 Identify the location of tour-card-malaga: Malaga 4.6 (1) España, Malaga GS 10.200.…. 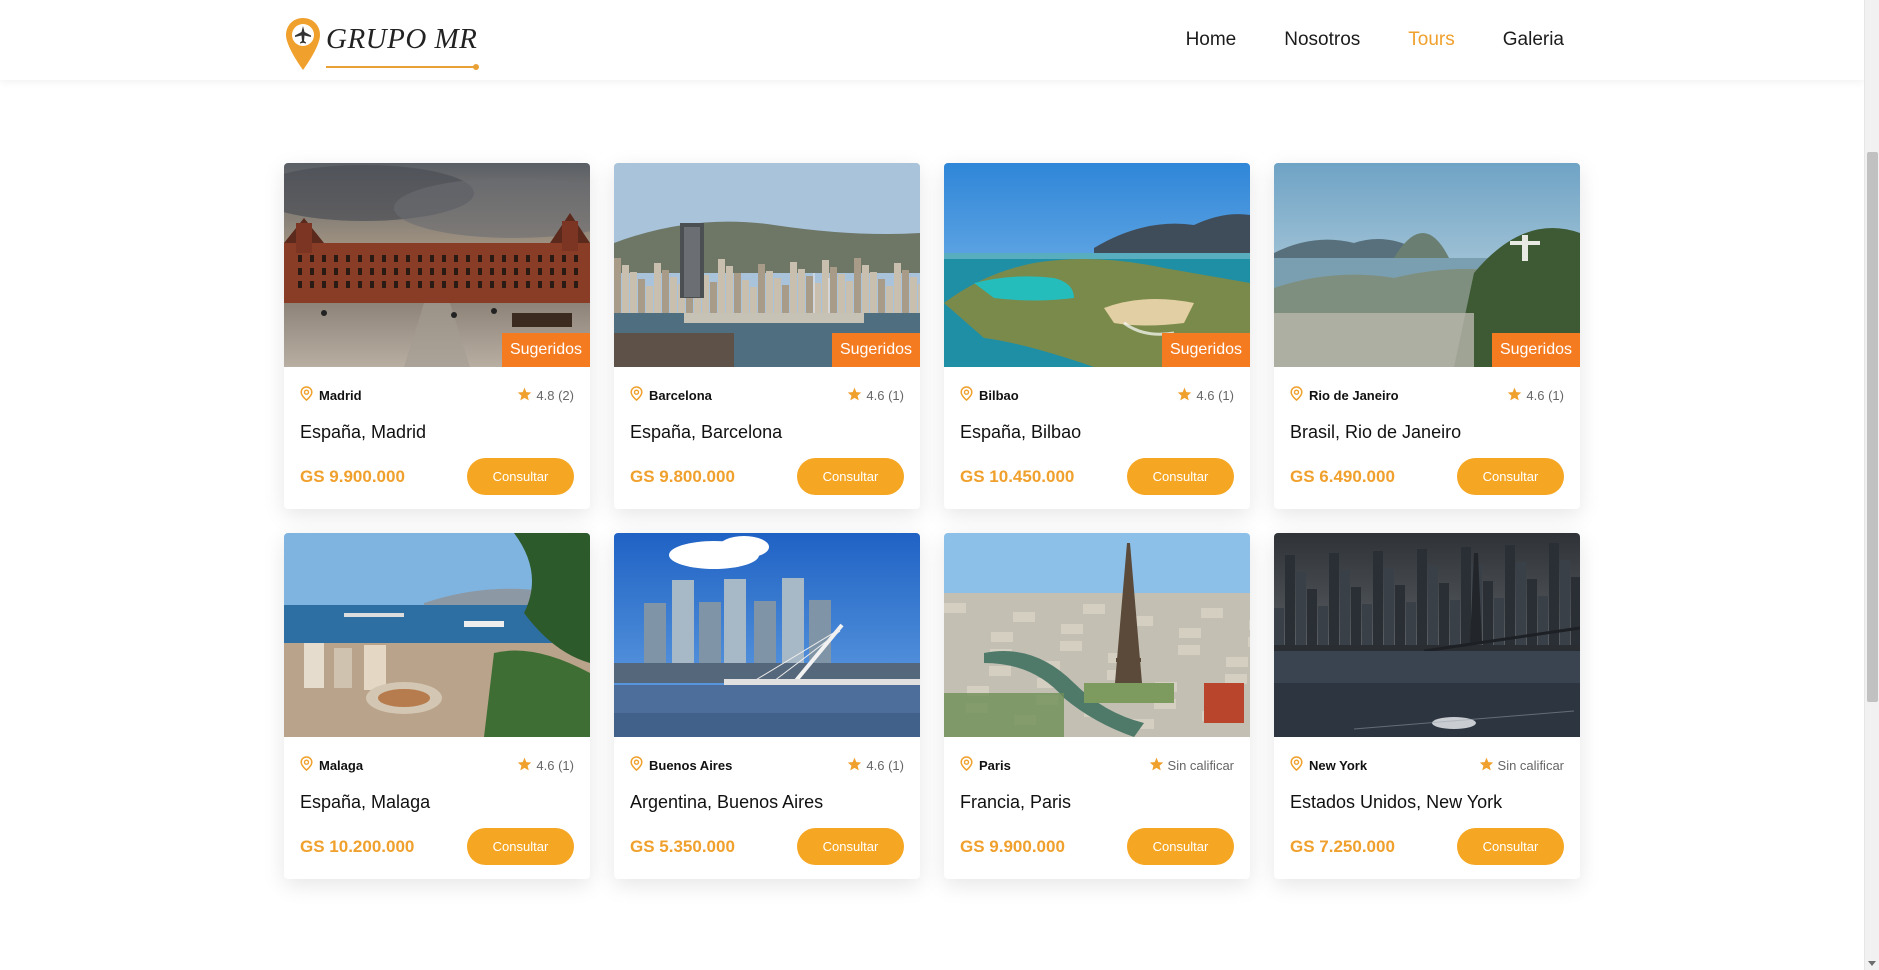
(437, 706).